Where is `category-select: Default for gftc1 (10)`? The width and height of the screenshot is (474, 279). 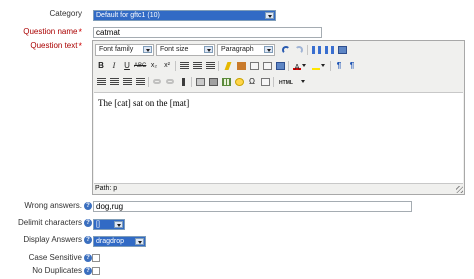
category-select: Default for gftc1 (10) is located at coordinates (184, 15).